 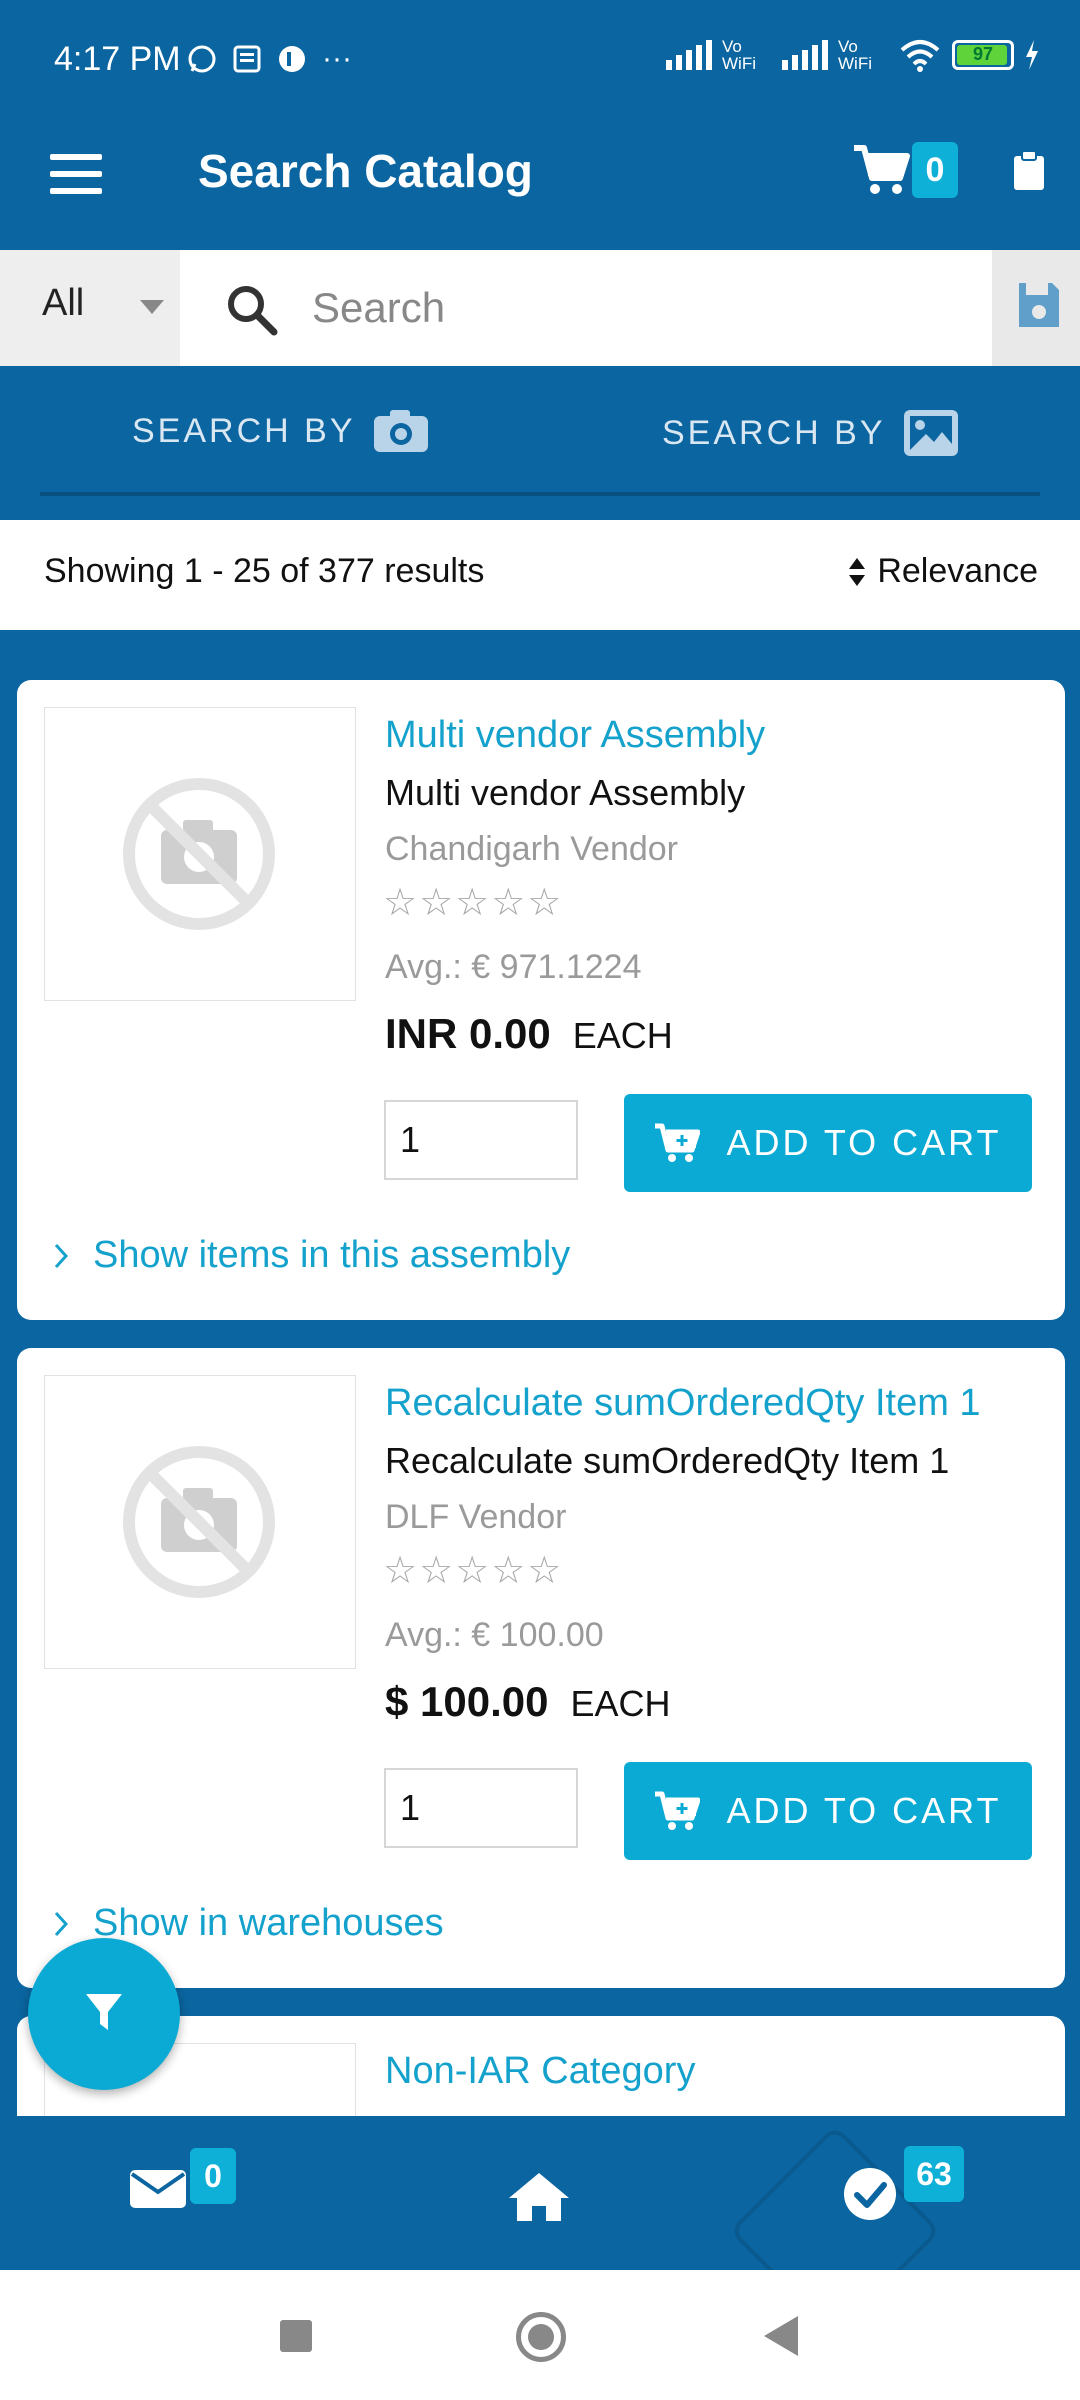 I want to click on app-icon, so click(x=292, y=59).